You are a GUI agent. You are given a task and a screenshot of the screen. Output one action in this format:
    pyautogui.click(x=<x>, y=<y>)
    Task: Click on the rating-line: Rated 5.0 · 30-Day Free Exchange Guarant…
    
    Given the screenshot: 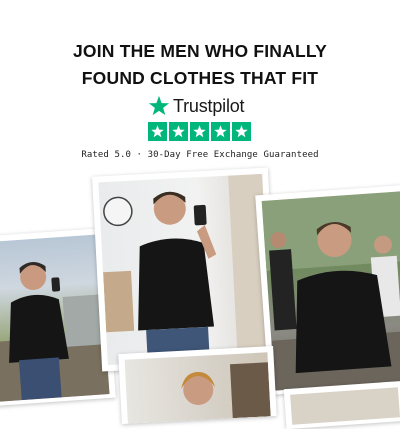 What is the action you would take?
    pyautogui.click(x=200, y=155)
    